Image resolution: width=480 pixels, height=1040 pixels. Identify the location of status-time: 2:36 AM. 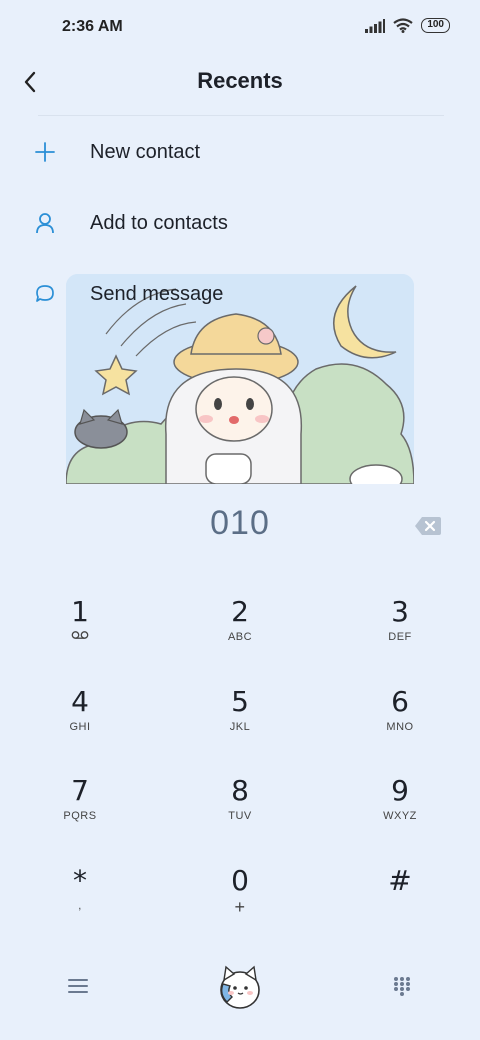
(92, 26).